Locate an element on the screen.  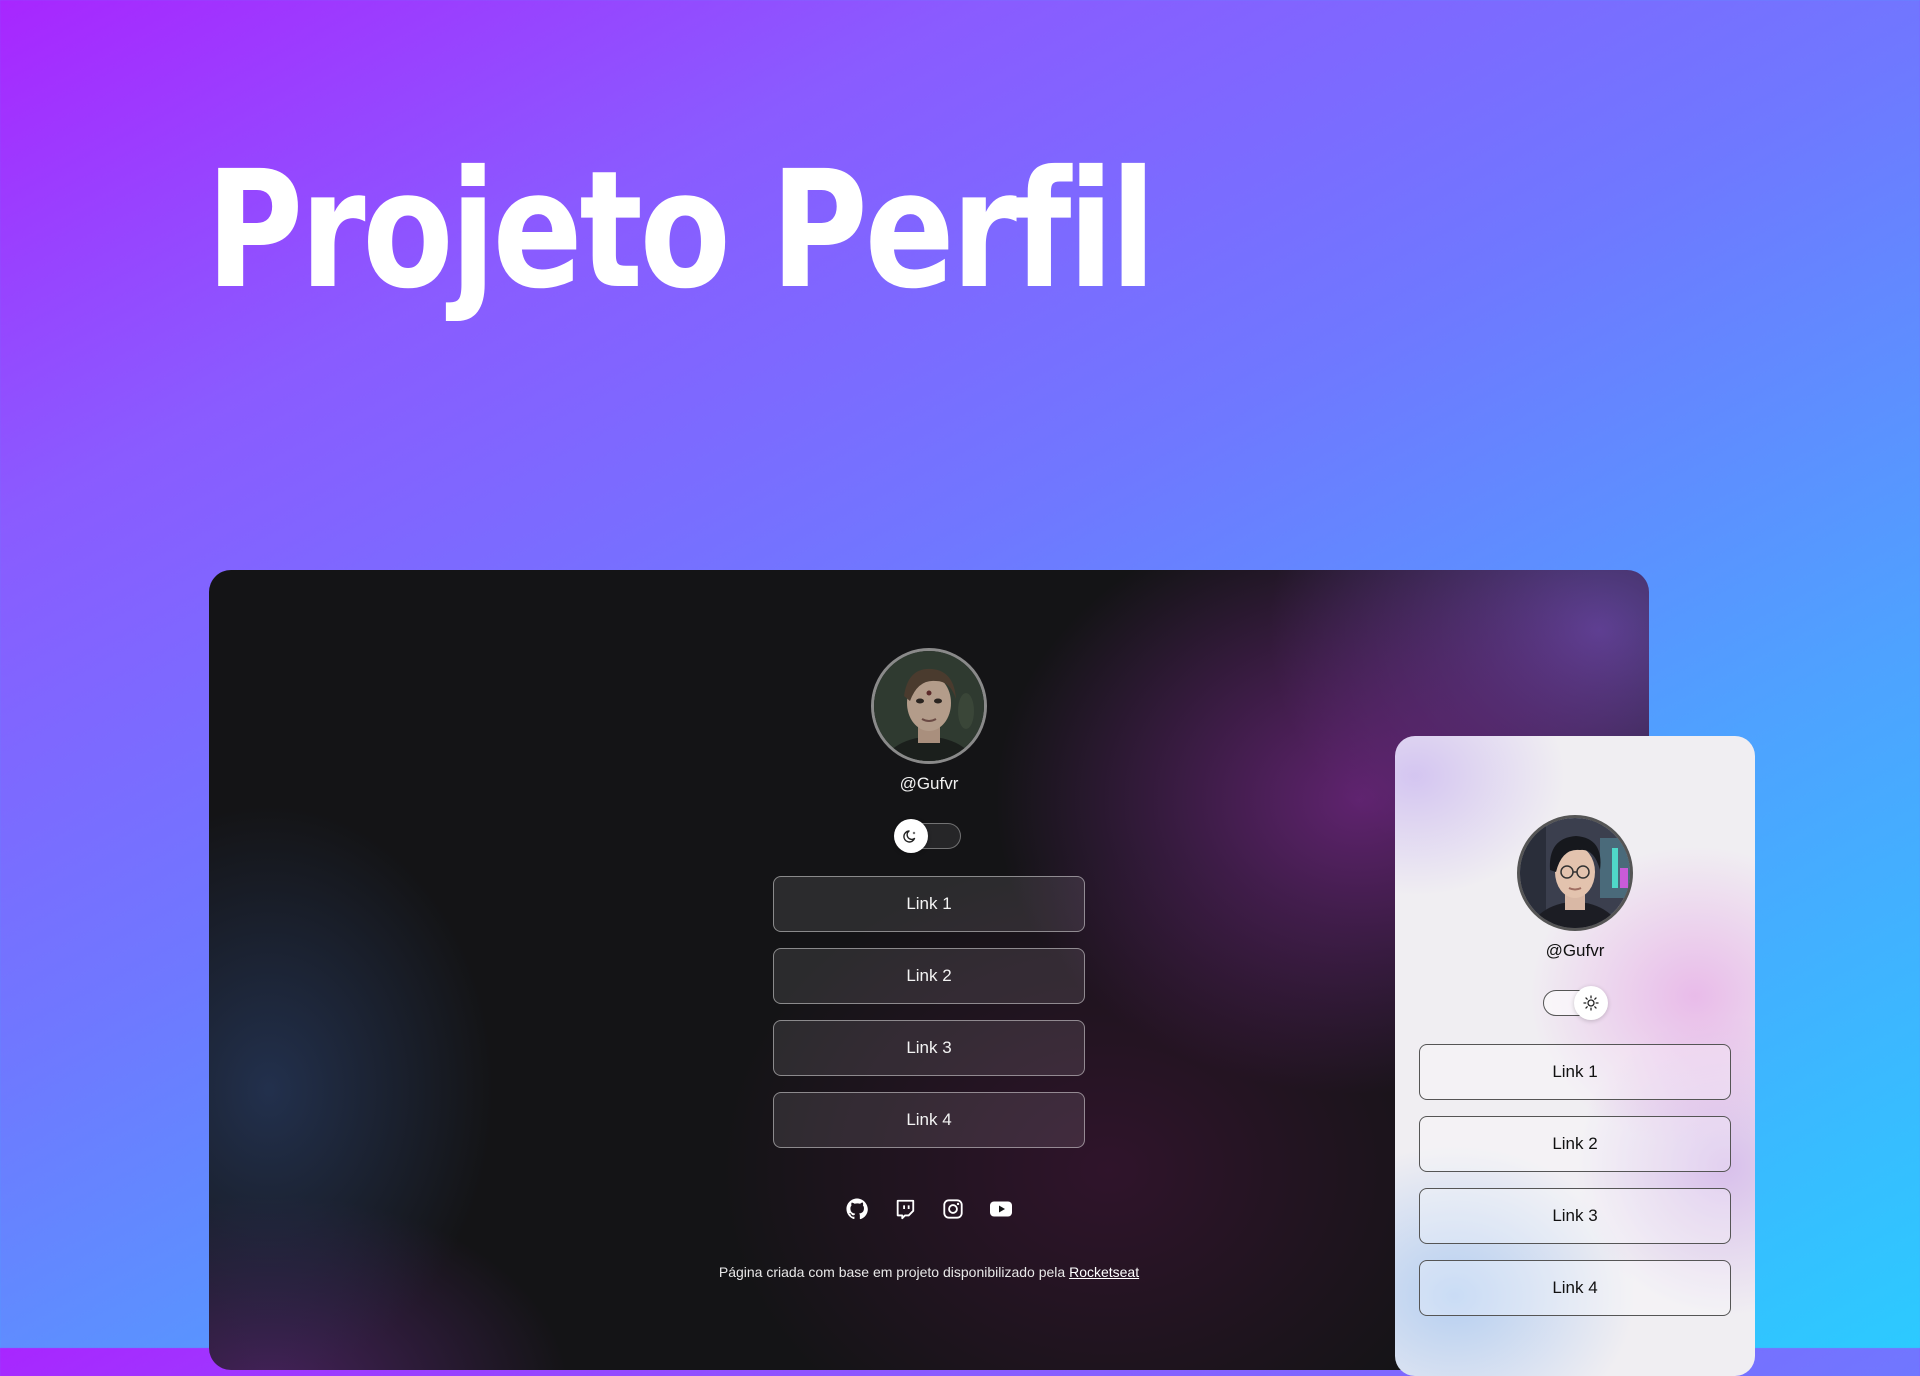
sun-icon is located at coordinates (1591, 1003).